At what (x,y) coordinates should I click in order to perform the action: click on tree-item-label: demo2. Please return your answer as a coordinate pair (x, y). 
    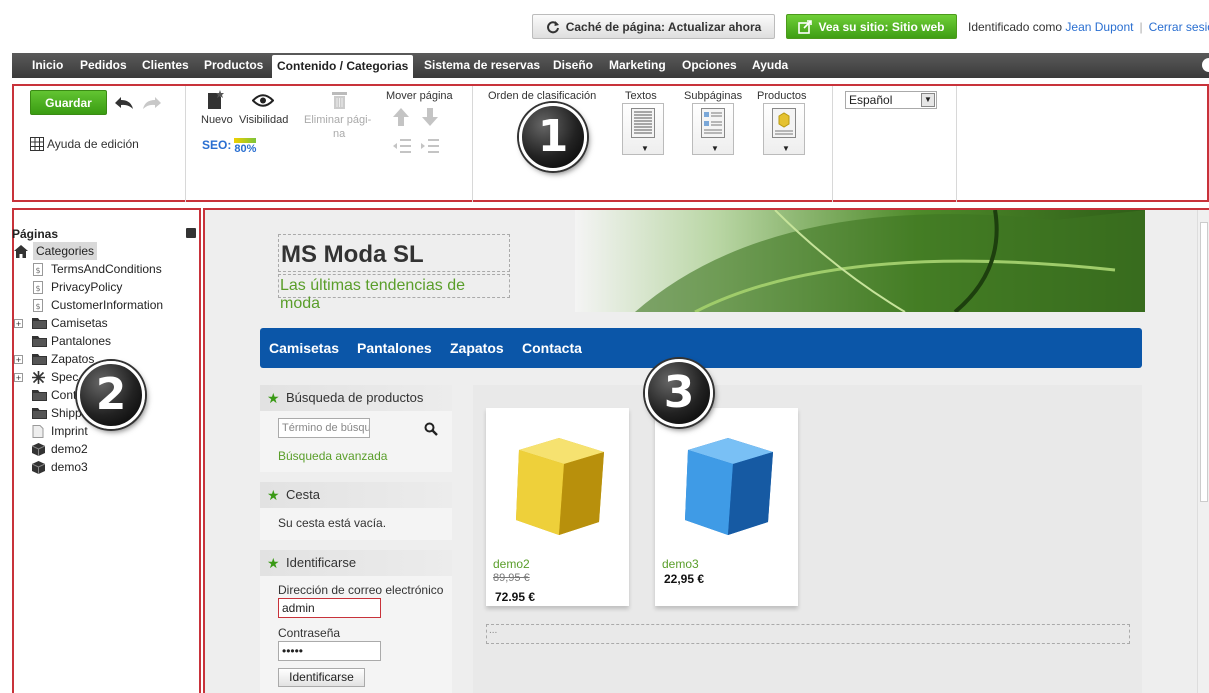
    Looking at the image, I should click on (69, 449).